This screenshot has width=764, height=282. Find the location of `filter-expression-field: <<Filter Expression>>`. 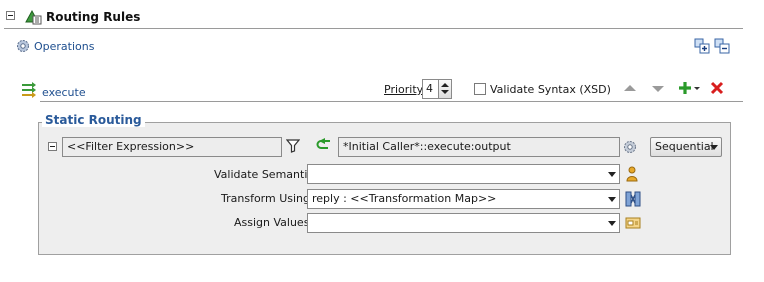

filter-expression-field: <<Filter Expression>> is located at coordinates (172, 147).